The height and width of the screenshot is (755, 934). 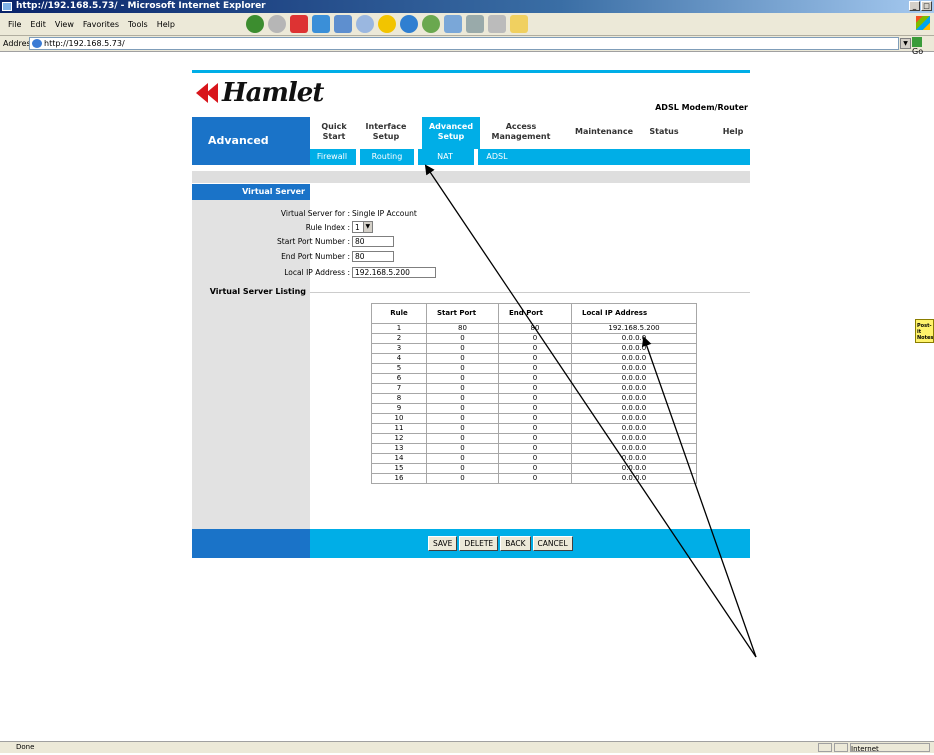 I want to click on table-row: 13 0 0 0.0.0.0, so click(x=534, y=448).